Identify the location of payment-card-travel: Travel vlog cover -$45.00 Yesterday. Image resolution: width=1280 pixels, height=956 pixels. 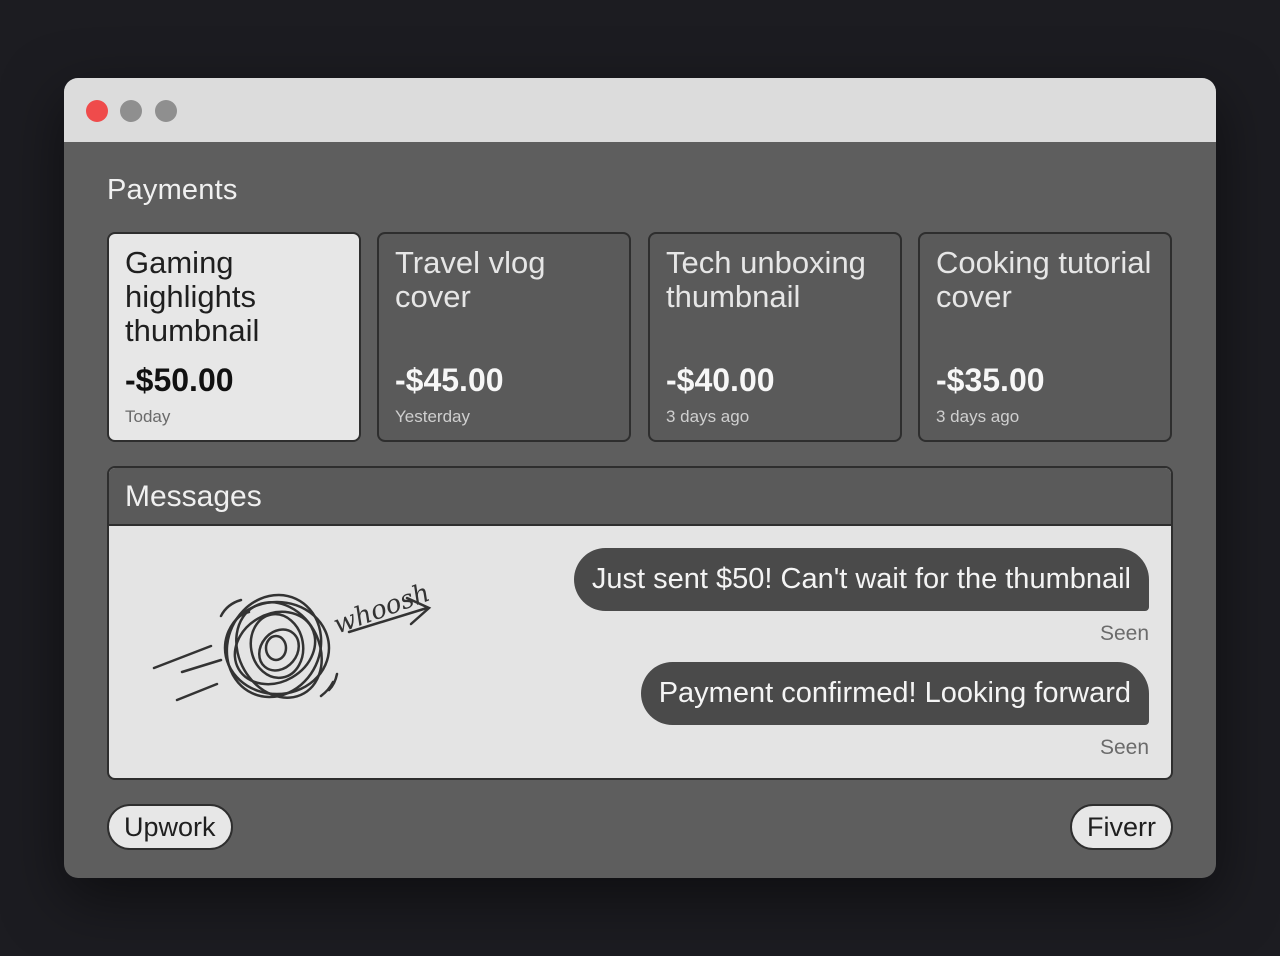
(504, 337).